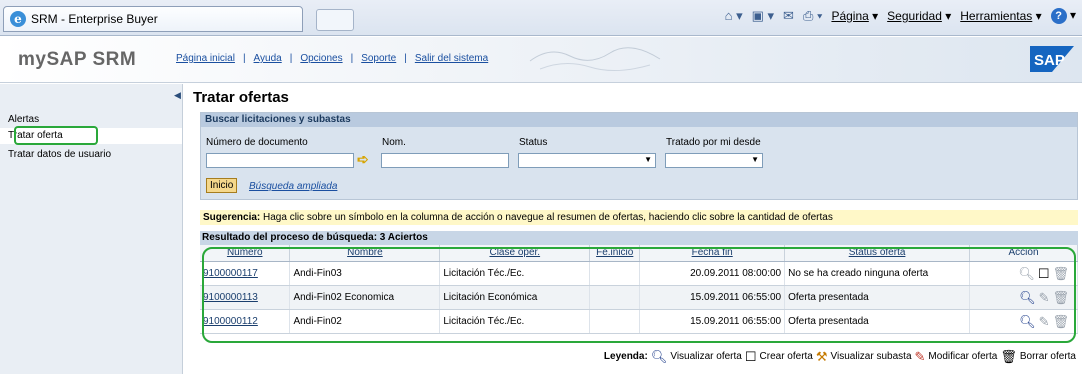 Image resolution: width=1082 pixels, height=374 pixels. I want to click on label-document-number: Número de documento, so click(257, 142).